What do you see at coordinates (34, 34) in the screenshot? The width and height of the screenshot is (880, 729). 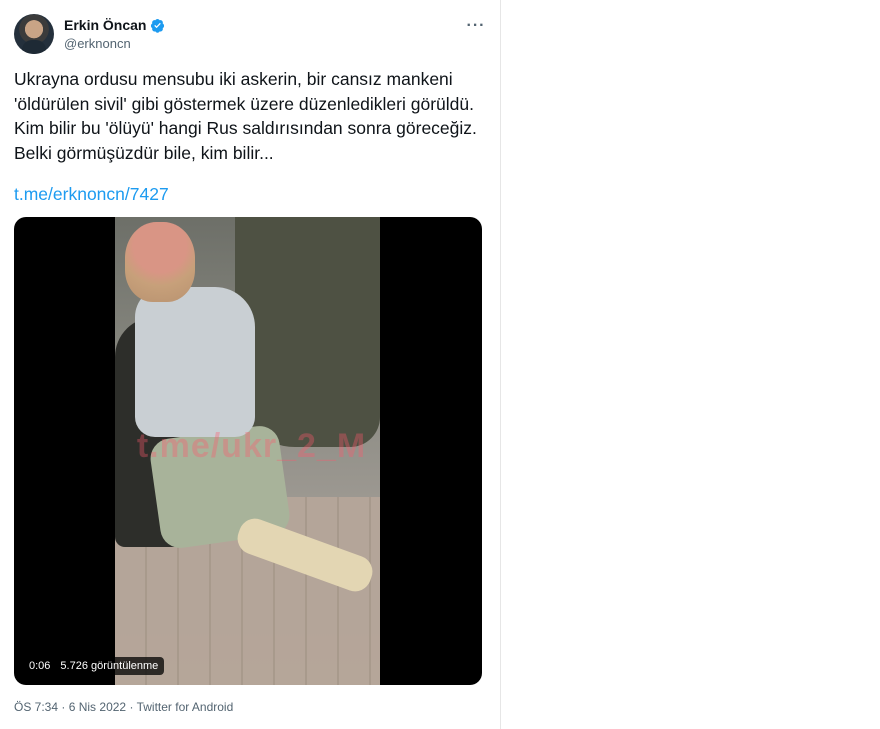 I see `avatar` at bounding box center [34, 34].